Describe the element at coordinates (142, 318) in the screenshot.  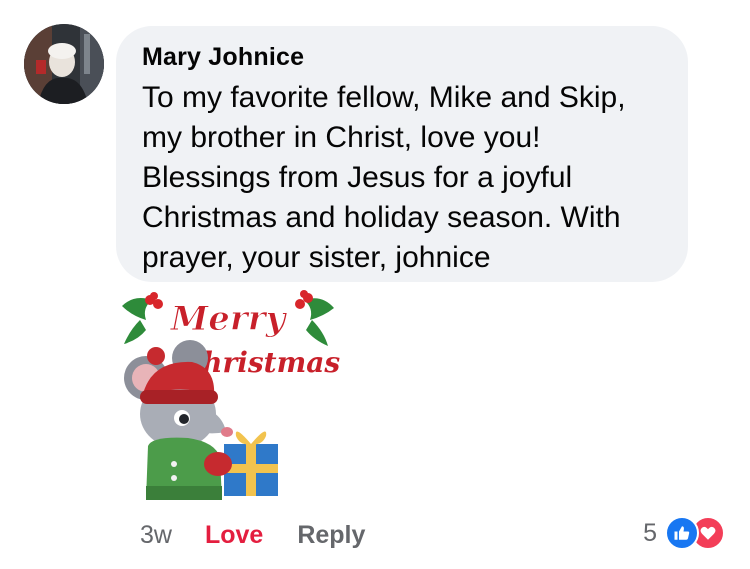
I see `holly-left-icon` at that location.